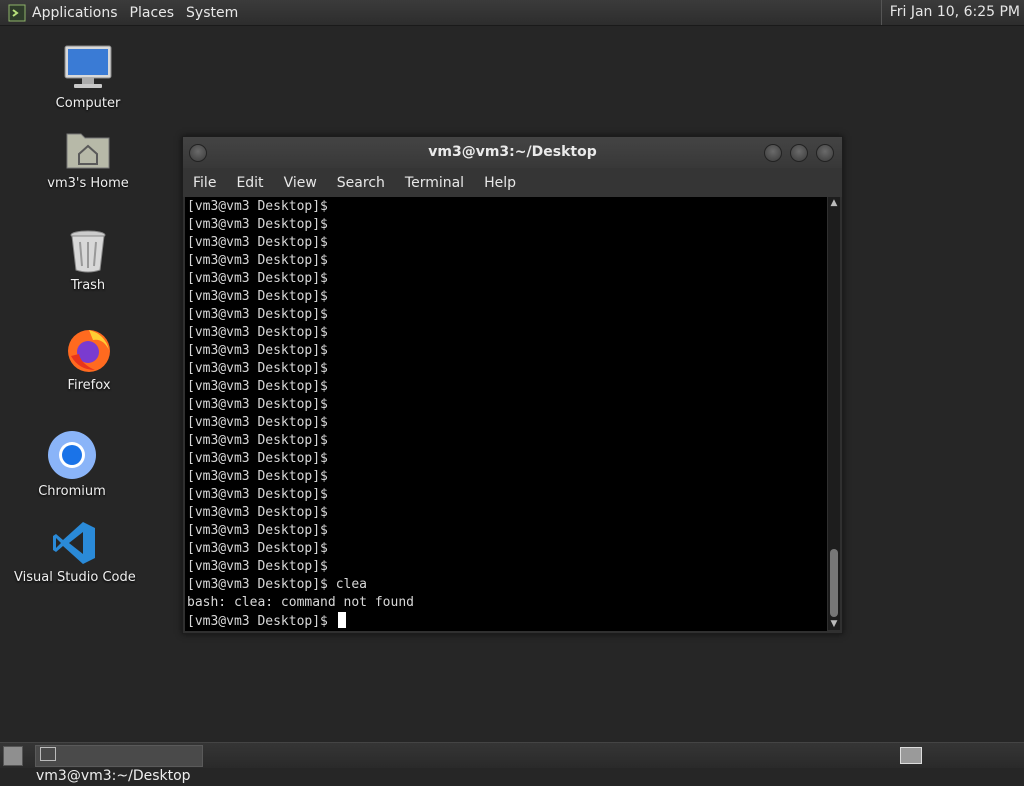 This screenshot has height=786, width=1024. What do you see at coordinates (799, 153) in the screenshot?
I see `maximize-button` at bounding box center [799, 153].